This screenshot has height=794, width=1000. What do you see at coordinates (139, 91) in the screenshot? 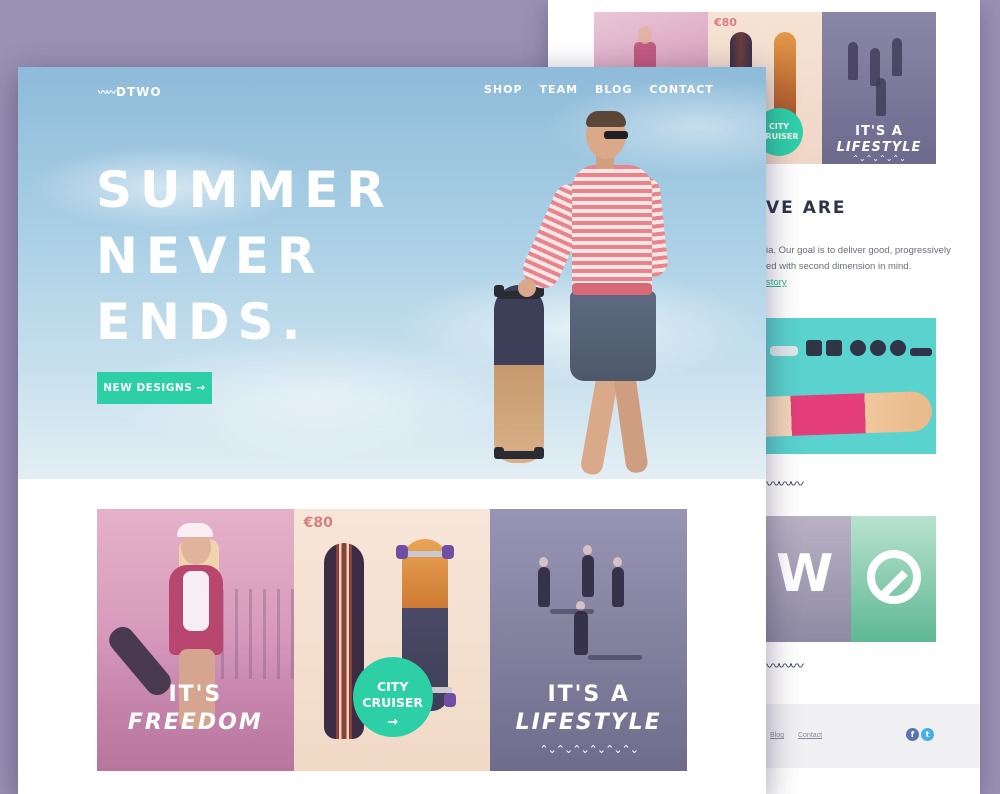
I see `logo-text: DTWO` at bounding box center [139, 91].